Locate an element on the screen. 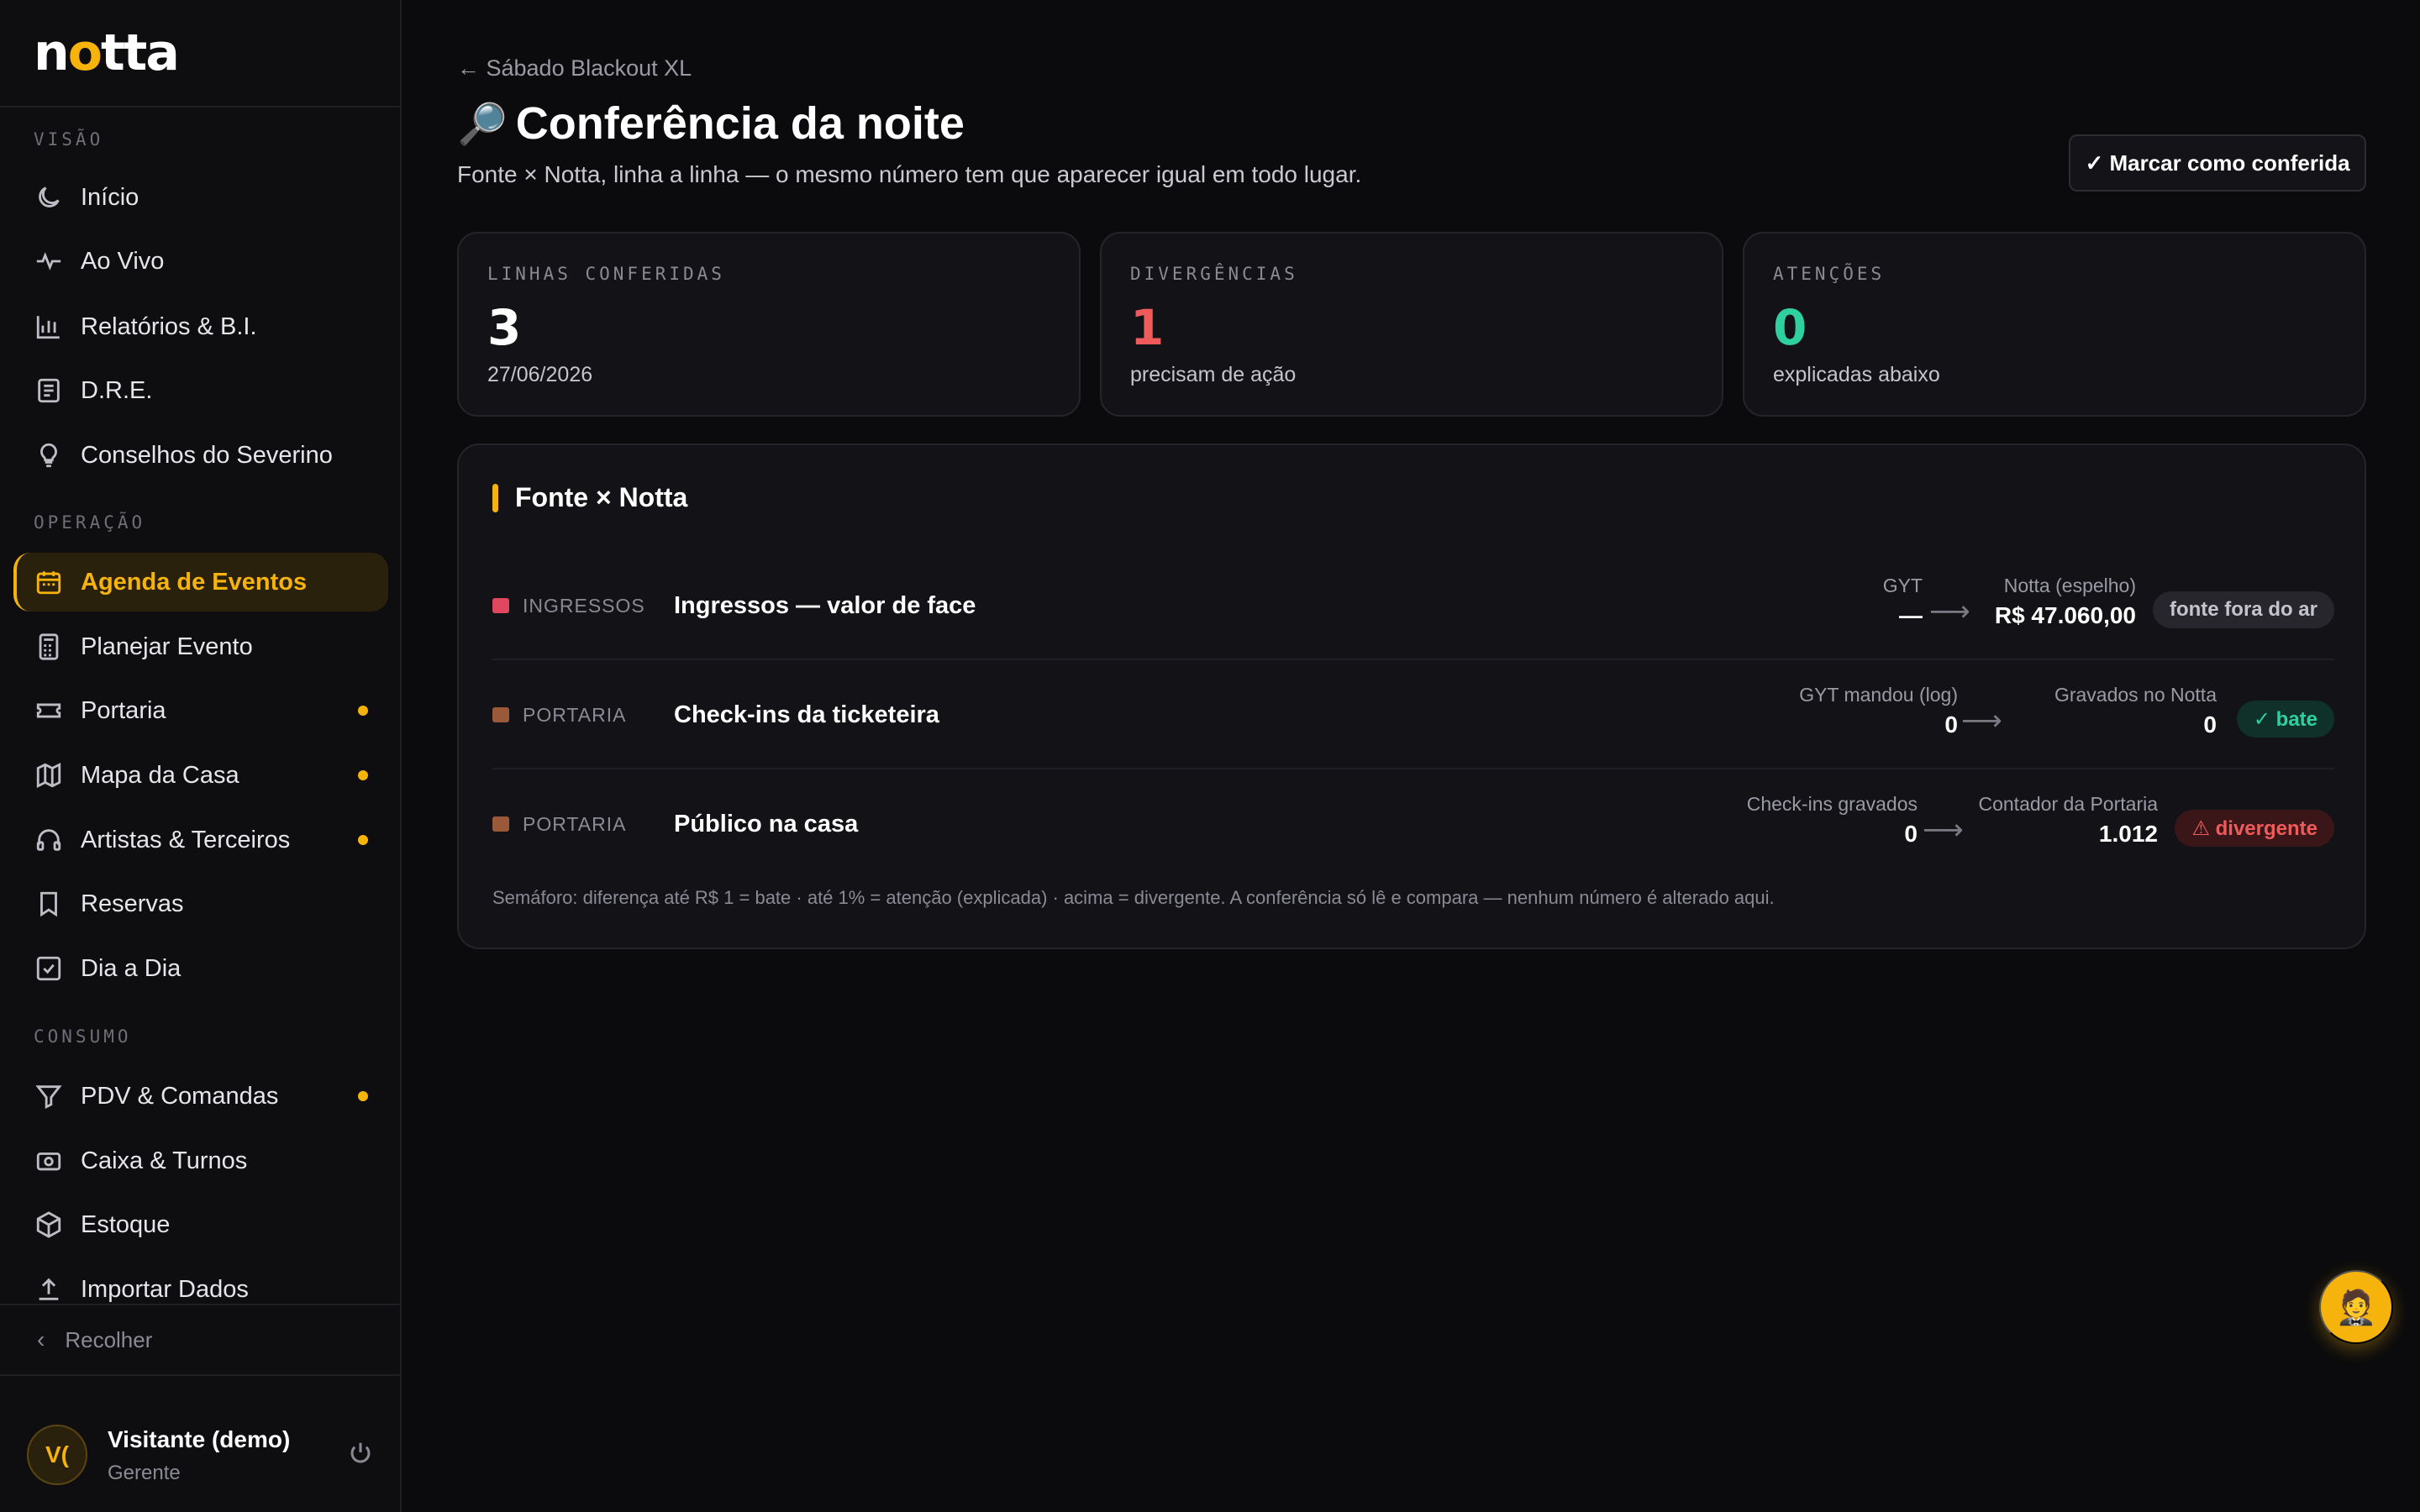 The image size is (2420, 1512). sidebar-item-label: Início is located at coordinates (110, 197).